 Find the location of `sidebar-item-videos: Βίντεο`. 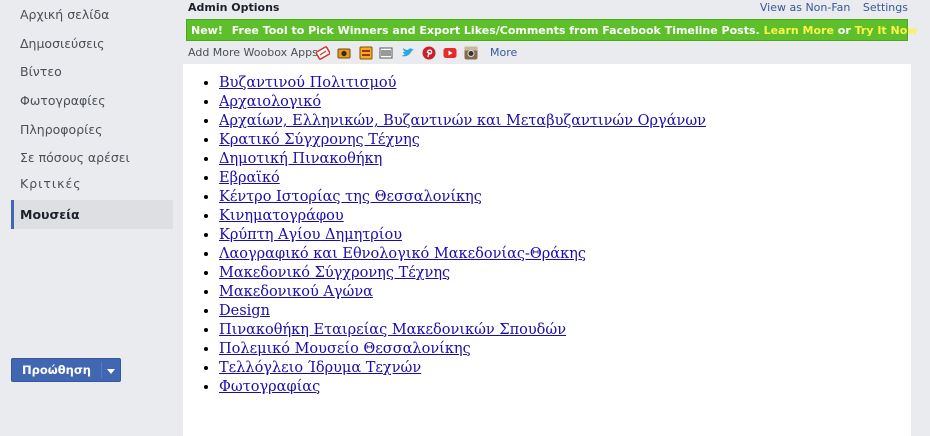

sidebar-item-videos: Βίντεο is located at coordinates (41, 71).